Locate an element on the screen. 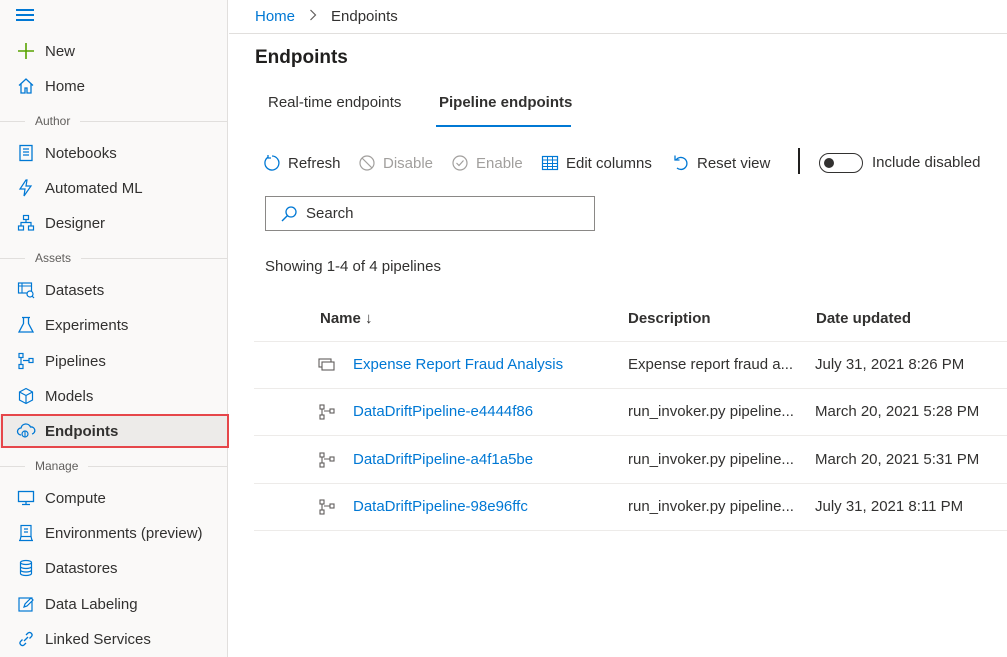 This screenshot has width=1007, height=657. pipeline-date-updated: July 31, 2021 8:11 PM is located at coordinates (889, 506).